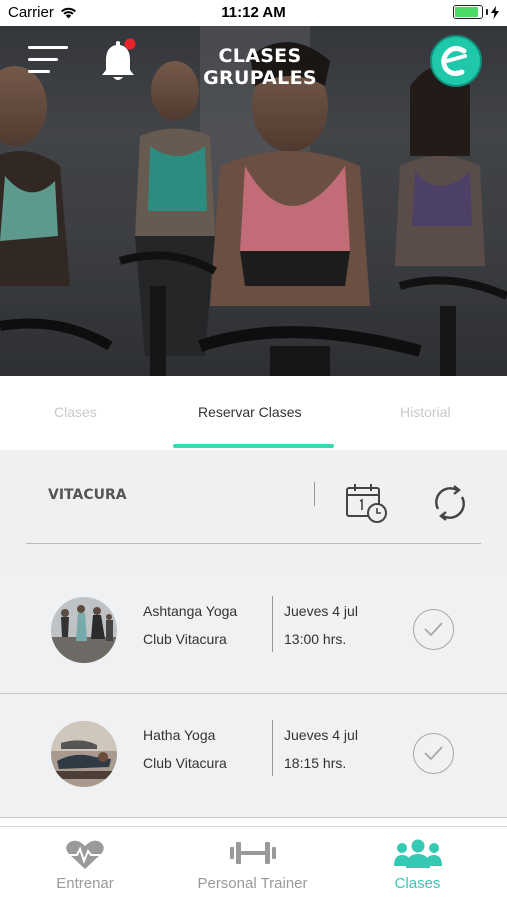  I want to click on status-time: 11:12 AM, so click(253, 12).